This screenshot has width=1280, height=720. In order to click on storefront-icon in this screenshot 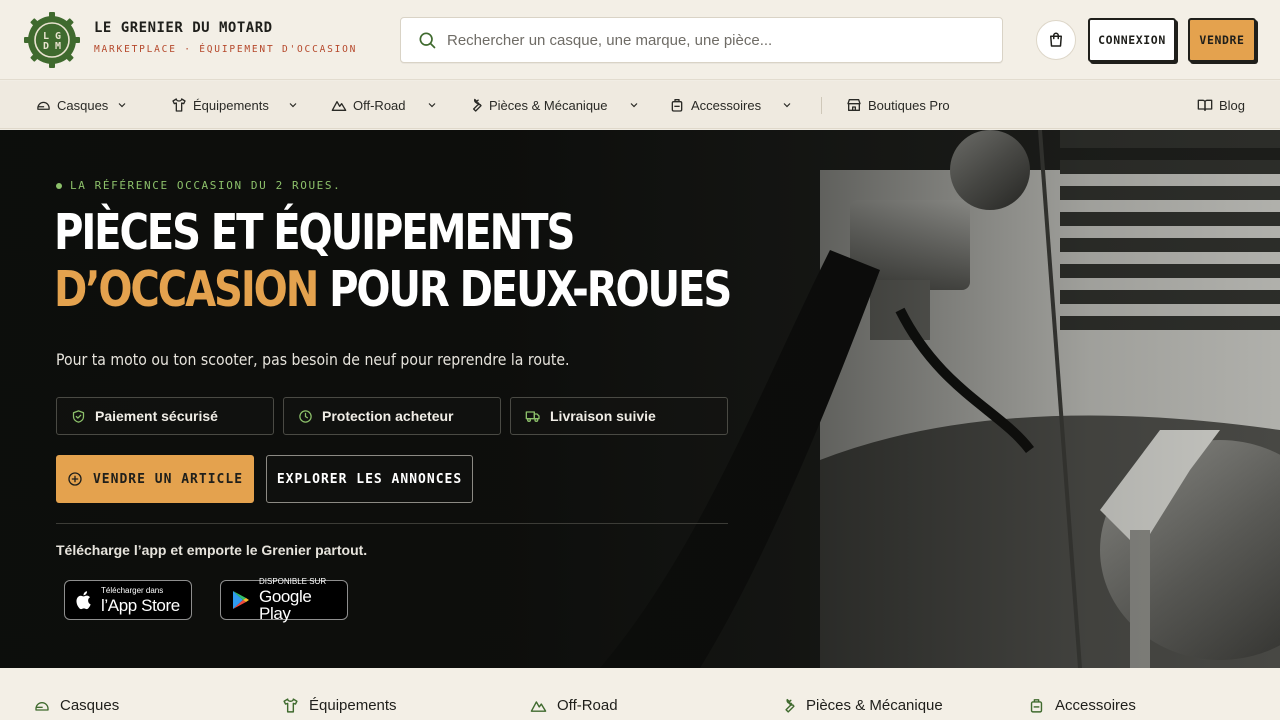, I will do `click(854, 105)`.